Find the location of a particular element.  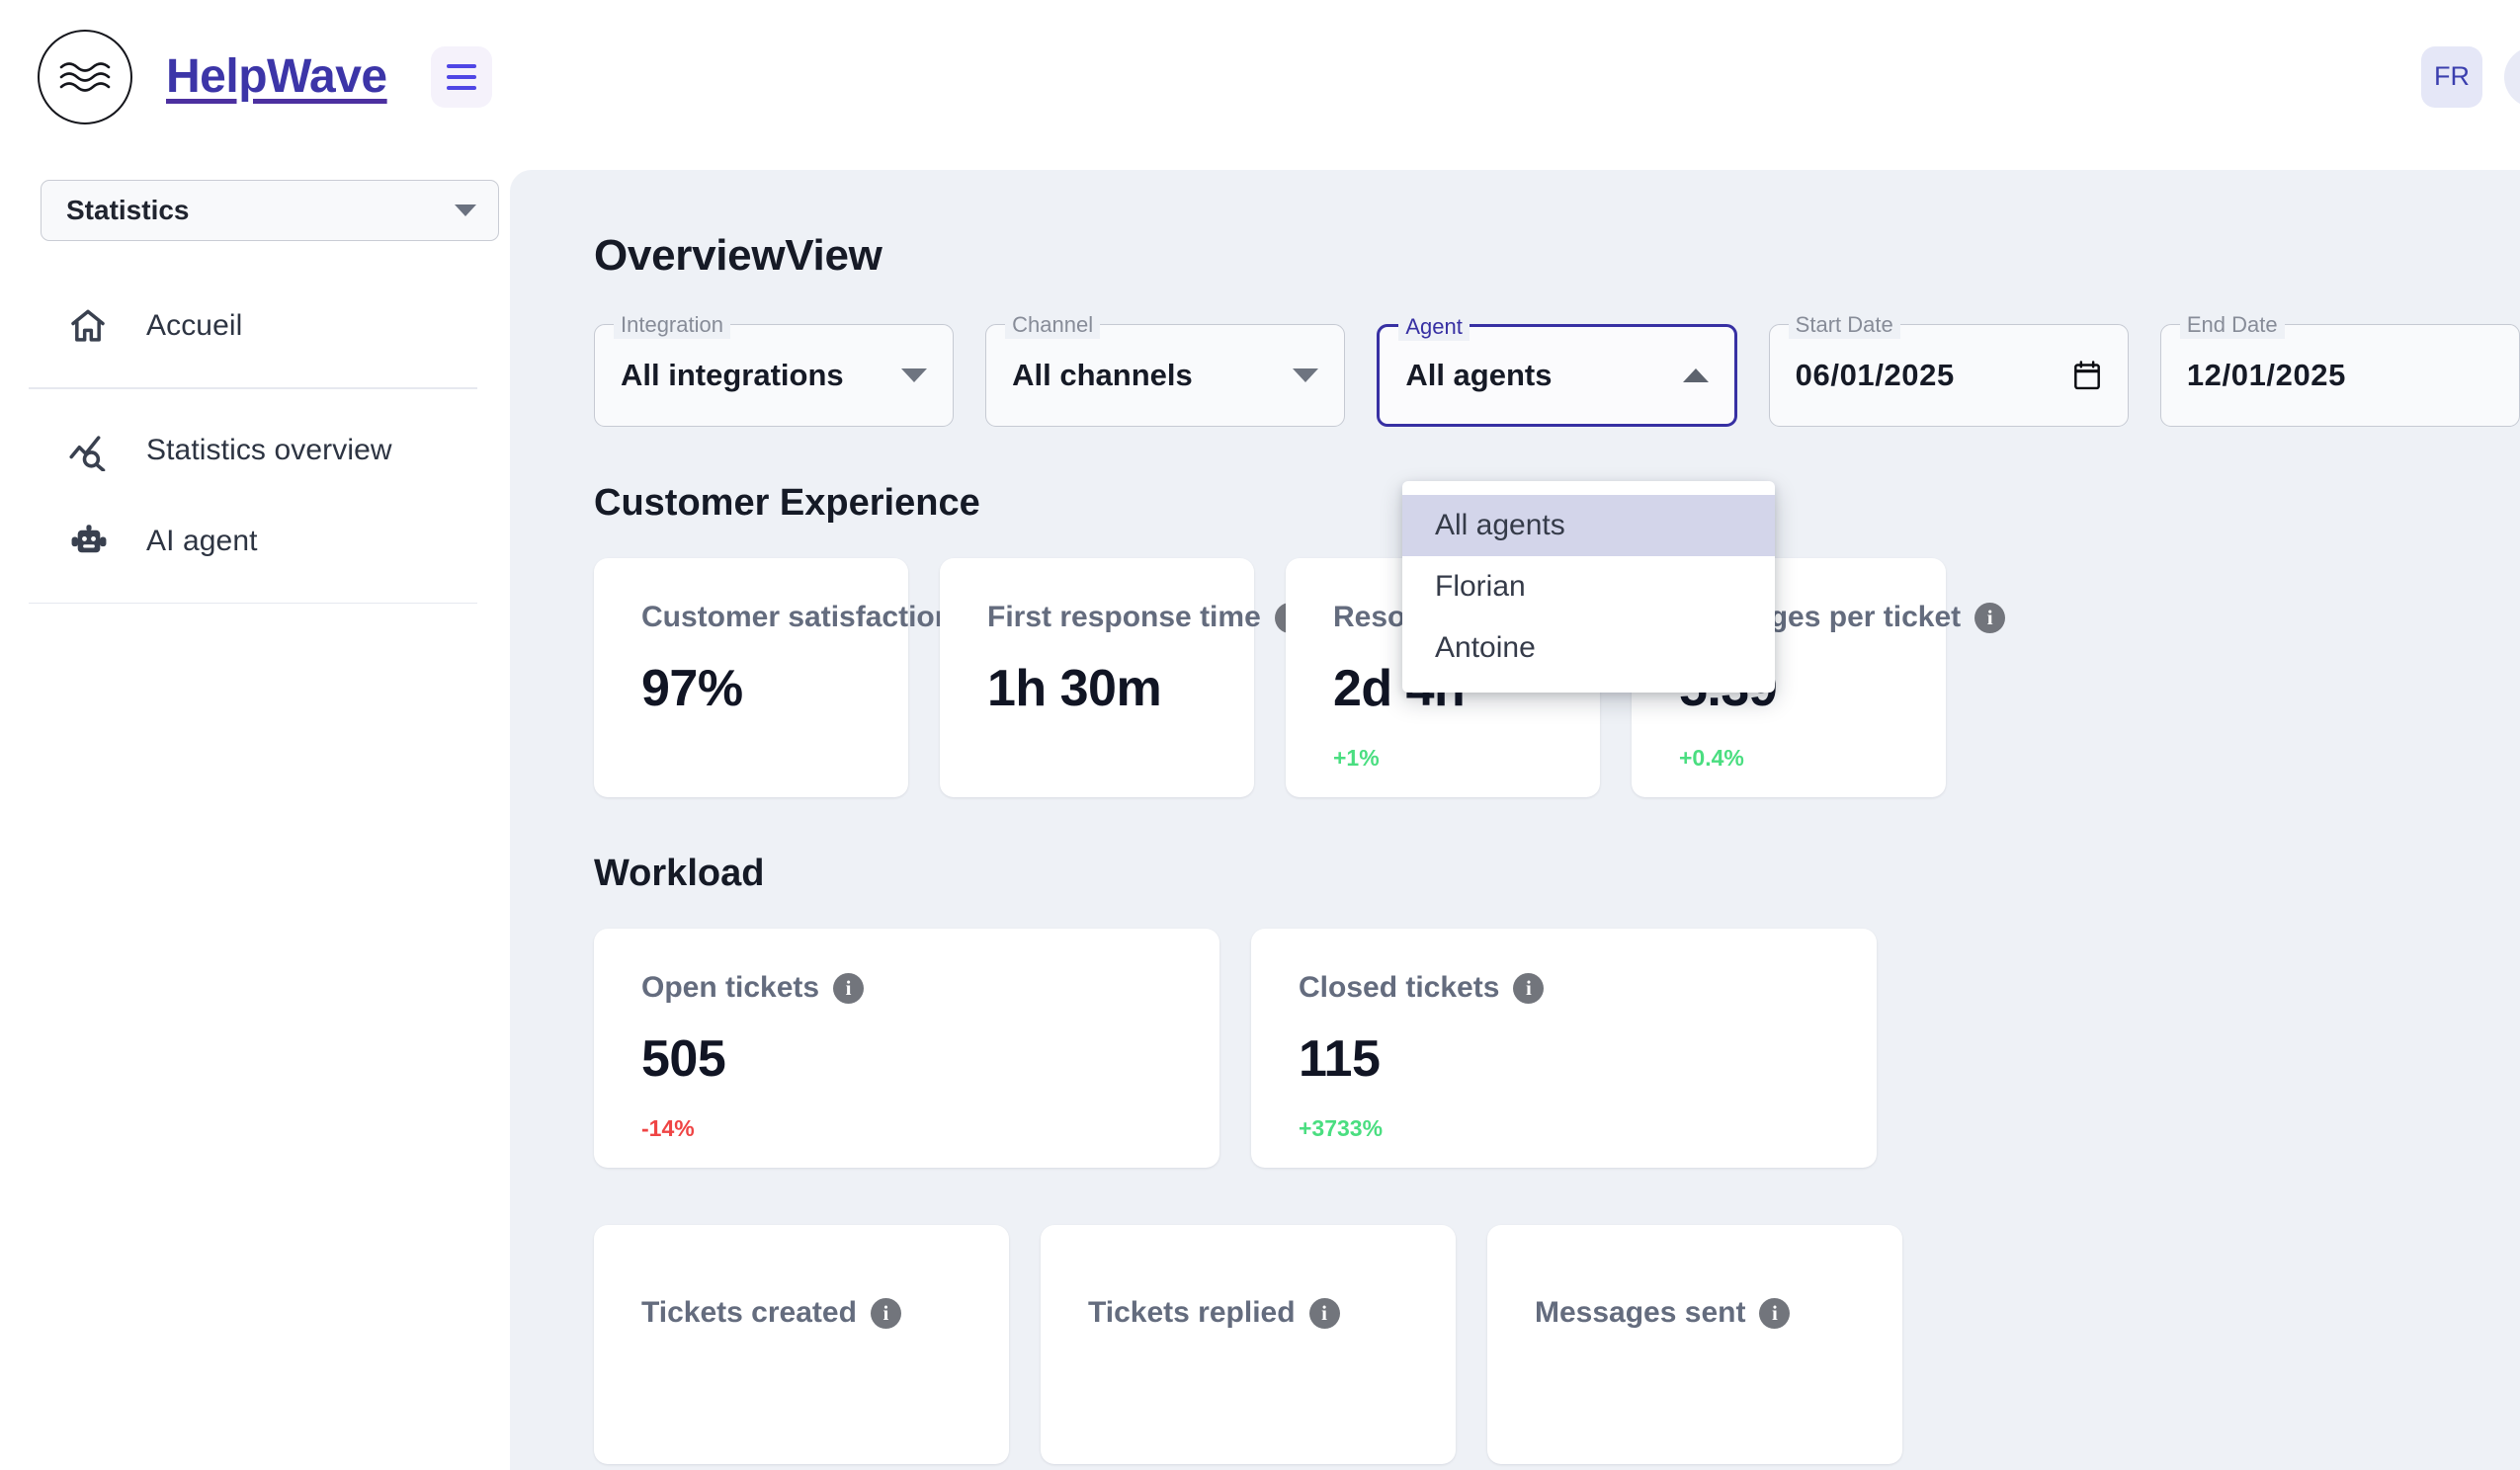

hamburger-icon is located at coordinates (461, 76).